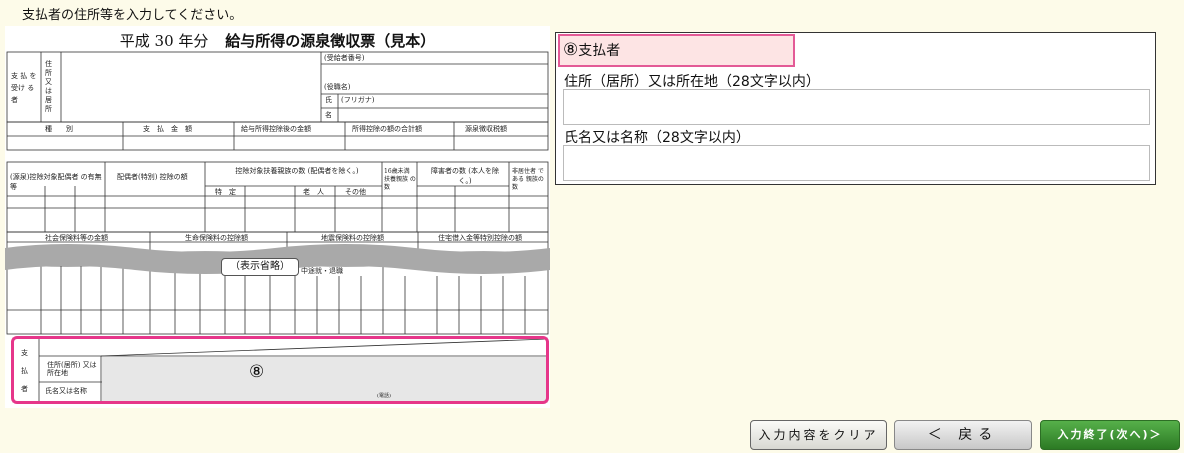 Image resolution: width=1184 pixels, height=453 pixels. What do you see at coordinates (59, 129) in the screenshot?
I see `slip-label-shubetsu: 種 別` at bounding box center [59, 129].